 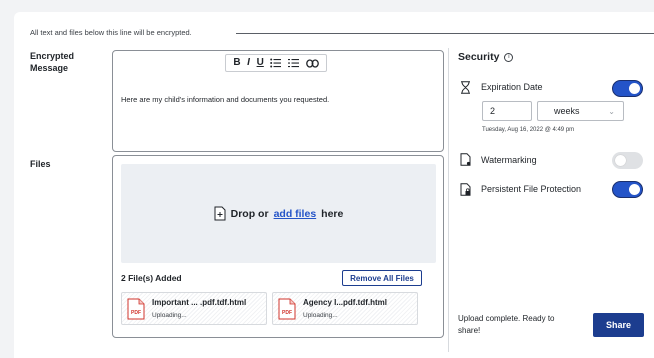 I want to click on protected-file-icon, so click(x=465, y=189).